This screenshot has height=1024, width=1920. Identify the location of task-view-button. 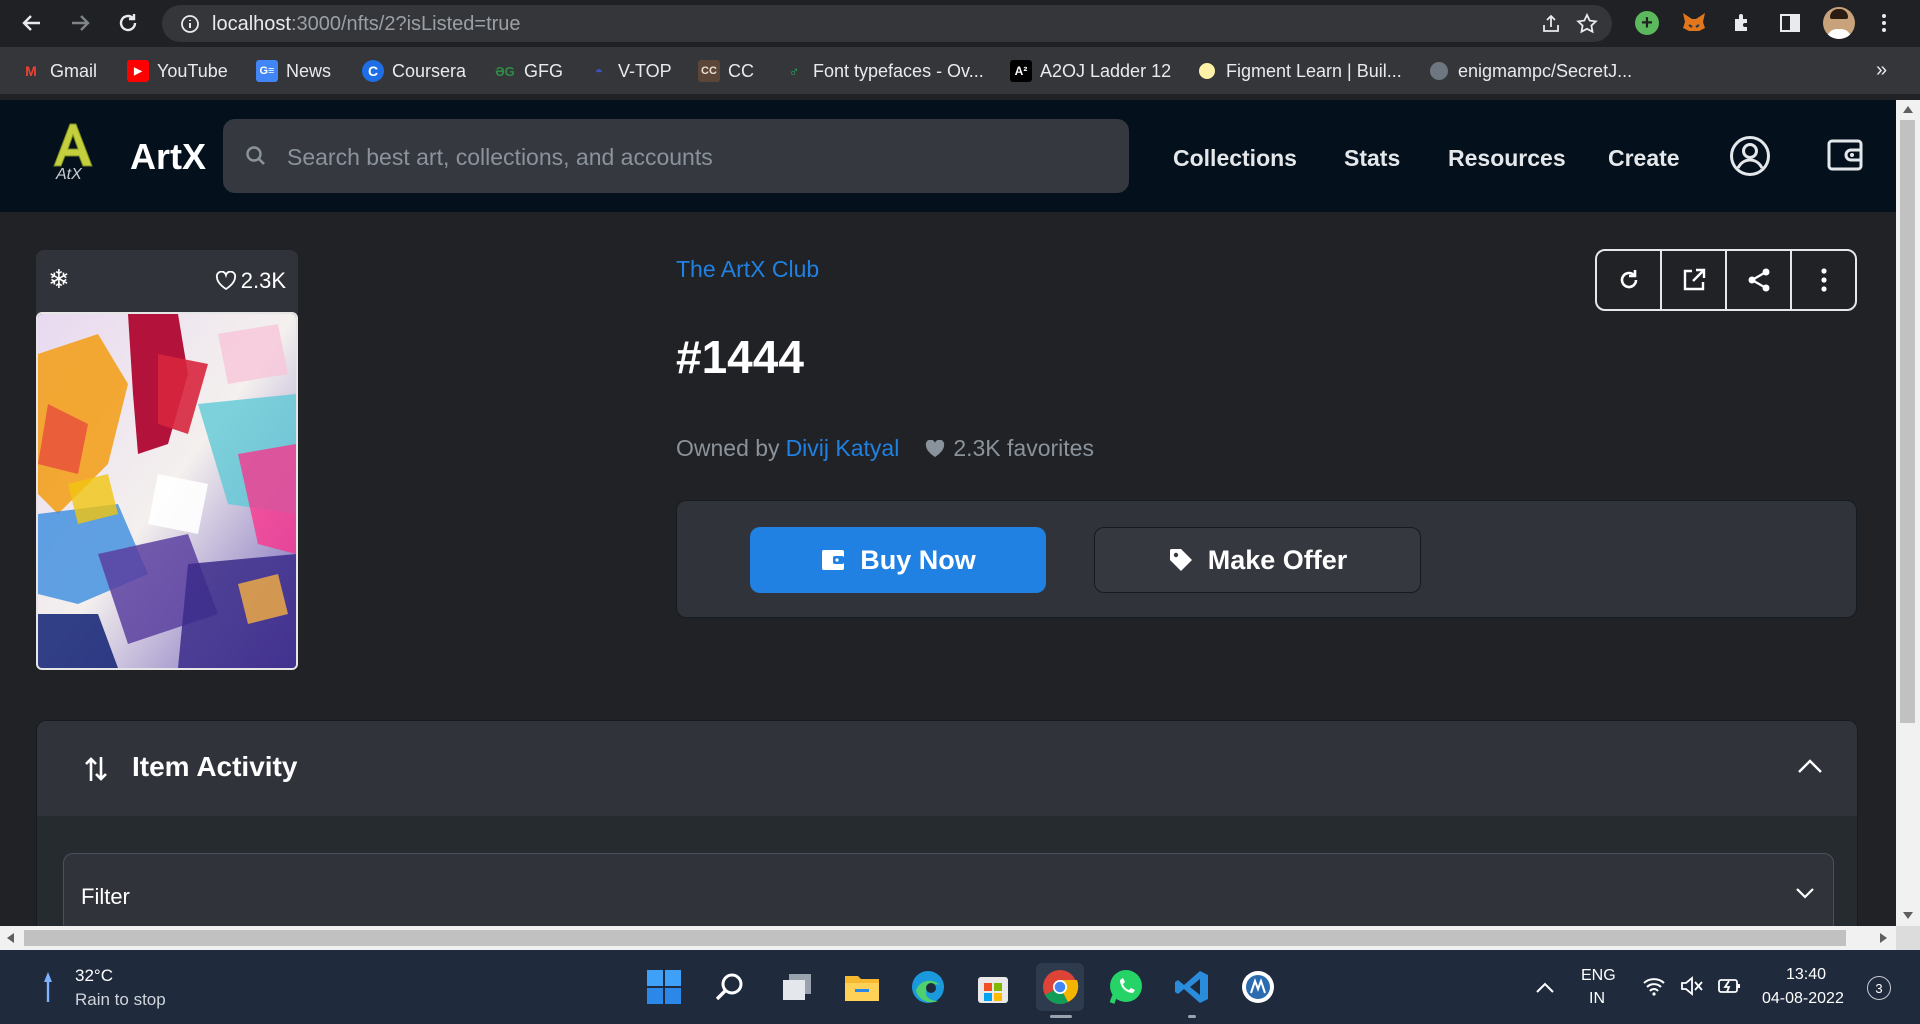
(797, 987).